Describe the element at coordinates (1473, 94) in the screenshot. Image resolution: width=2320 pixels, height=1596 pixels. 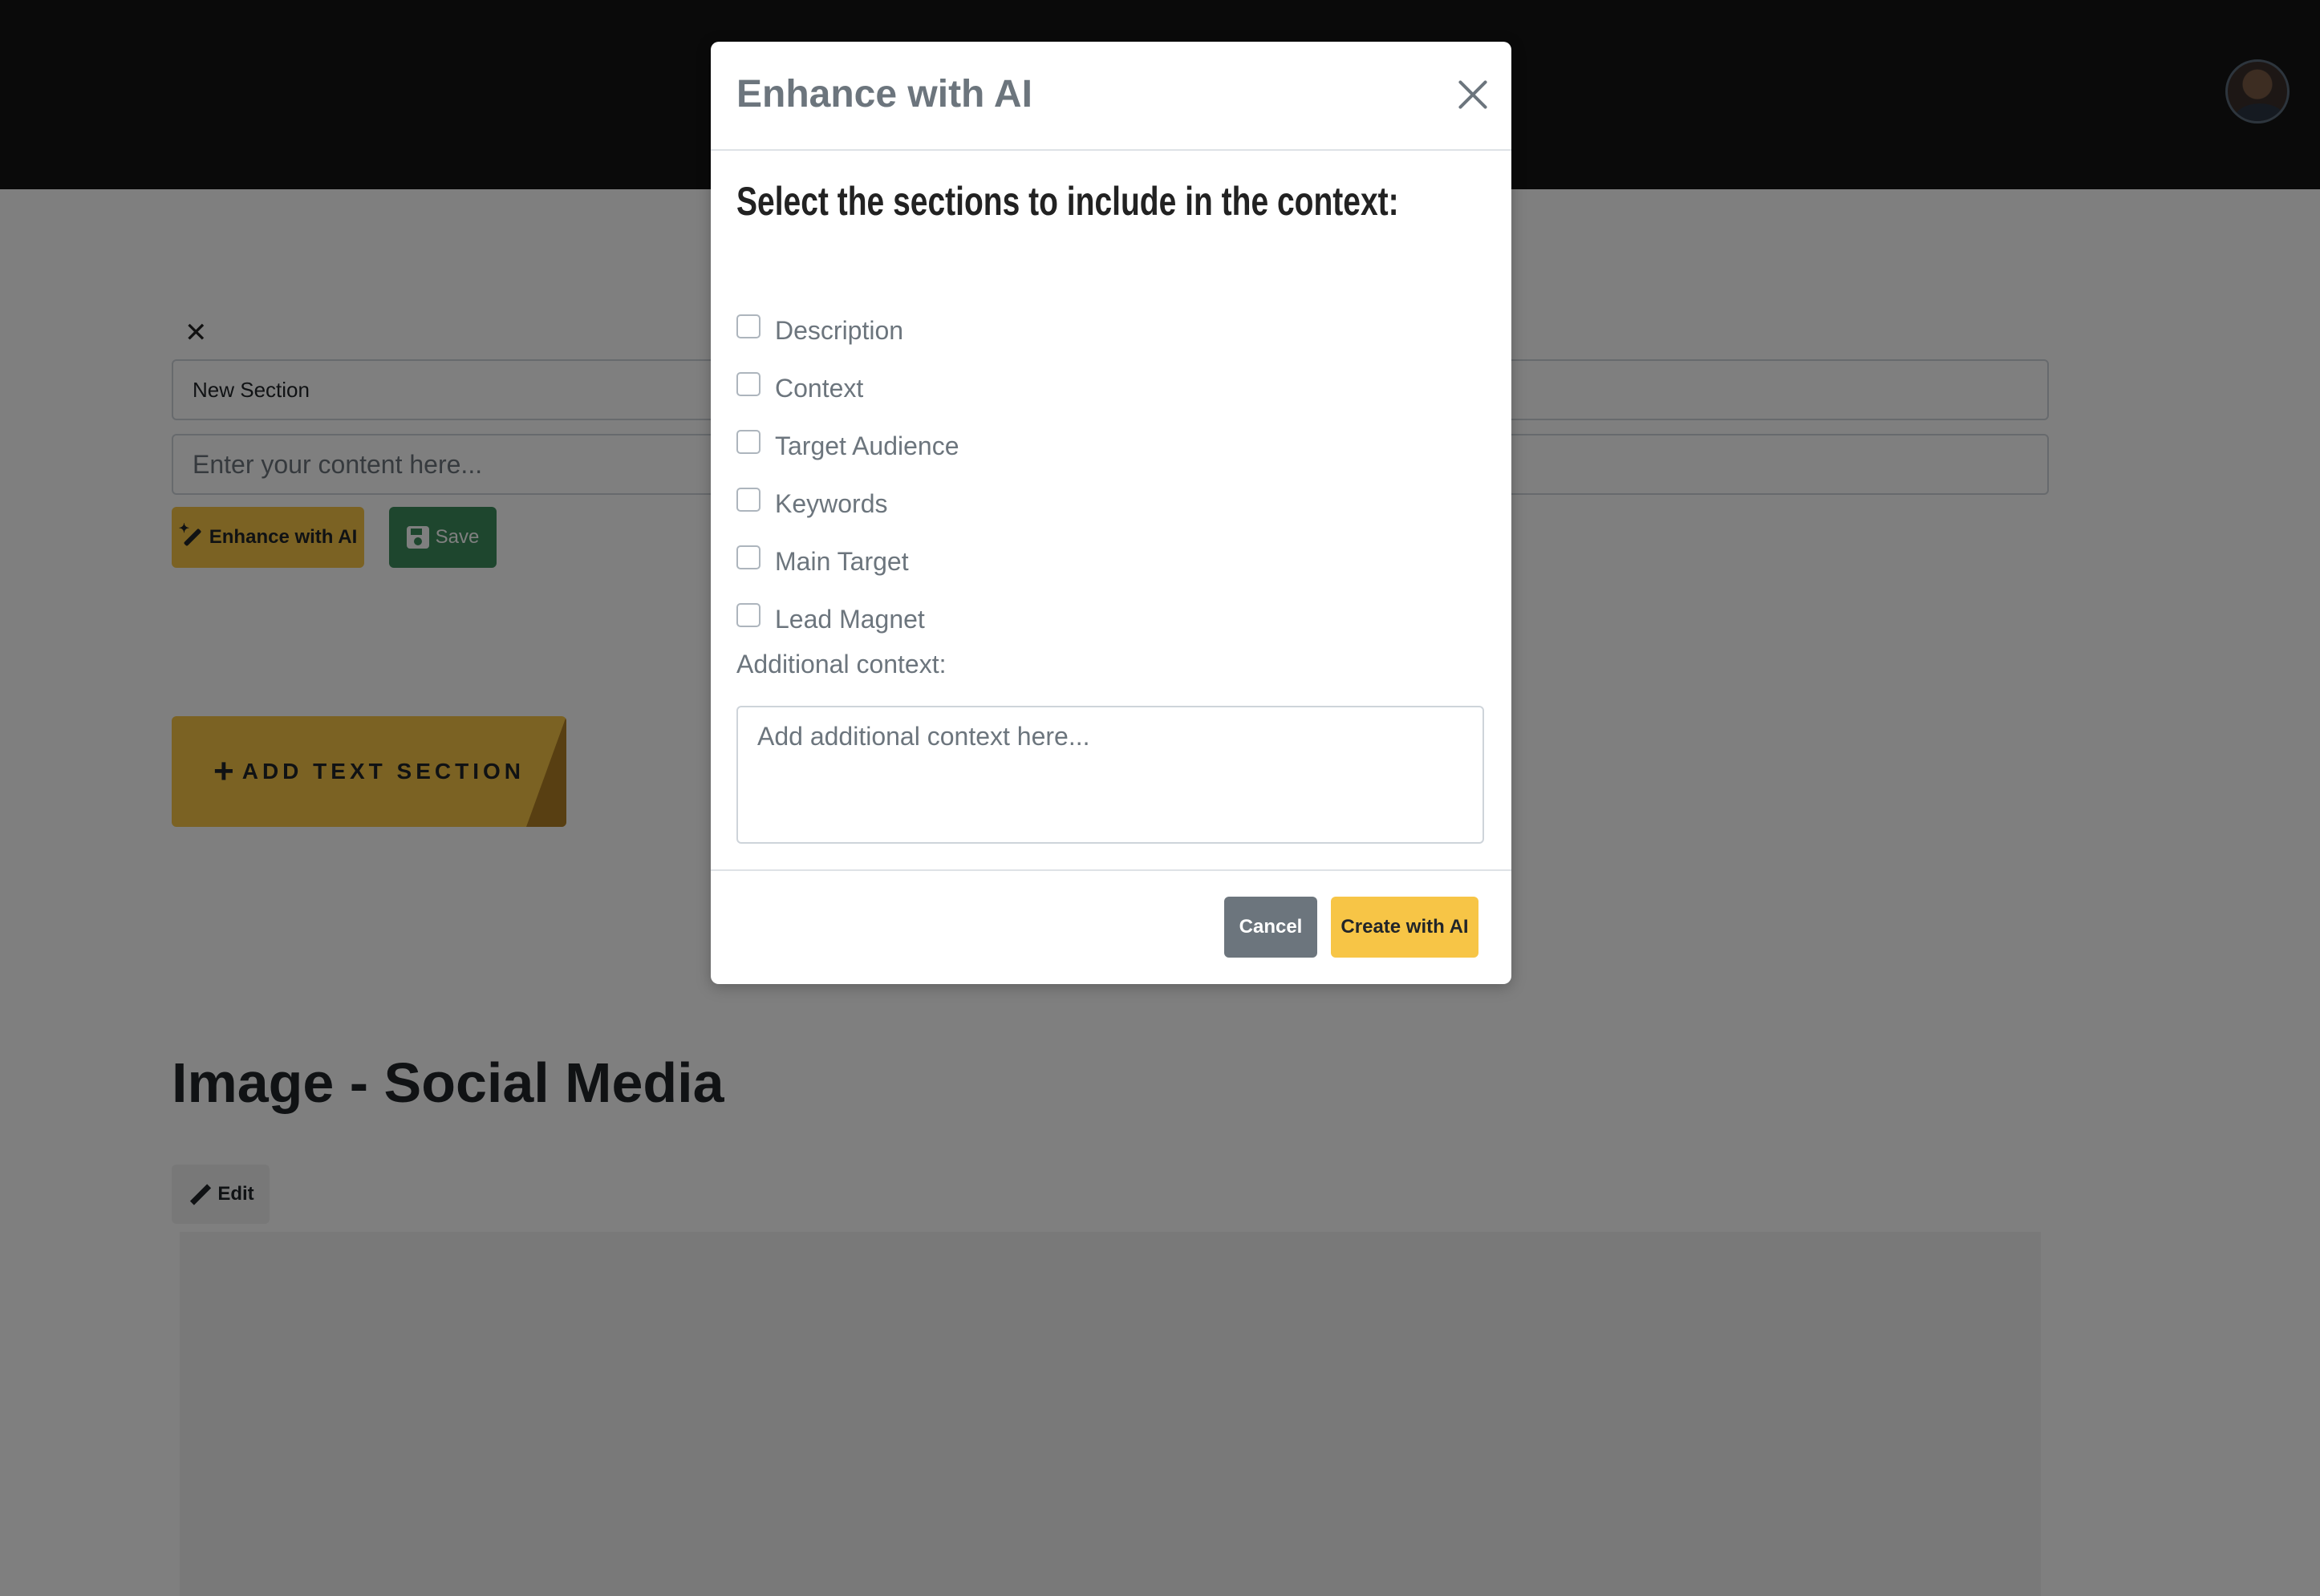
I see `close-icon` at that location.